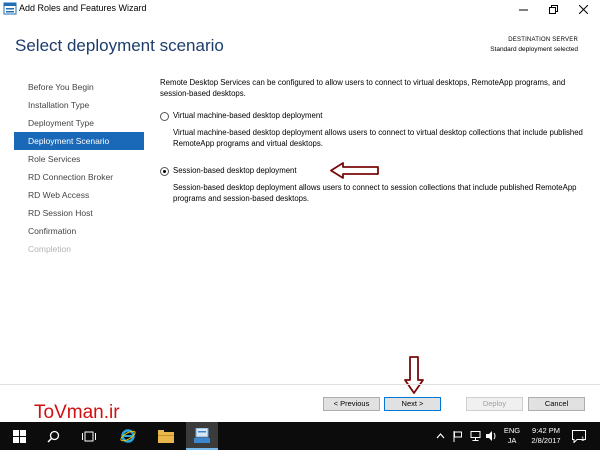  What do you see at coordinates (583, 439) in the screenshot?
I see `notification-count: 1` at bounding box center [583, 439].